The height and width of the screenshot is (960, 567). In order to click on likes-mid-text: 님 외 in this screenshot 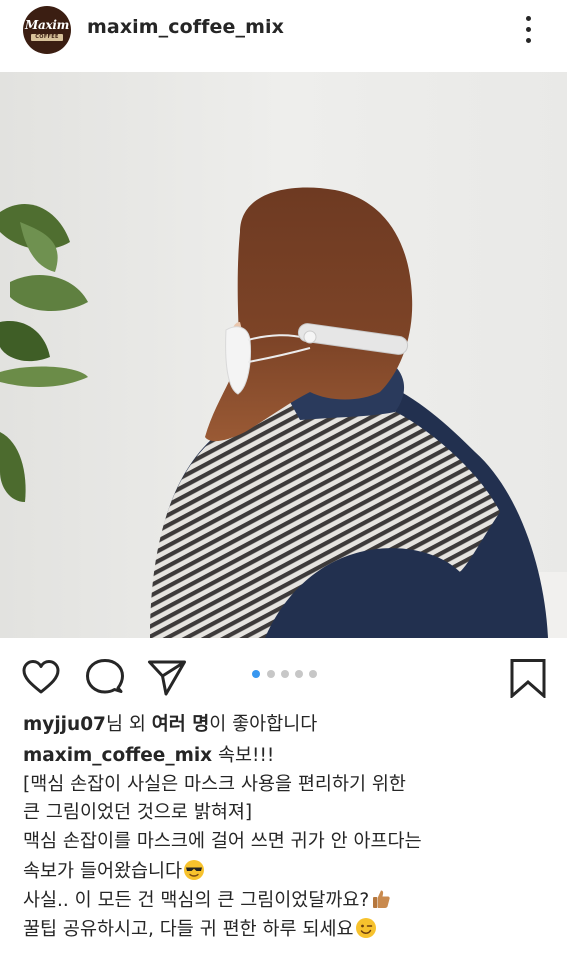, I will do `click(128, 724)`.